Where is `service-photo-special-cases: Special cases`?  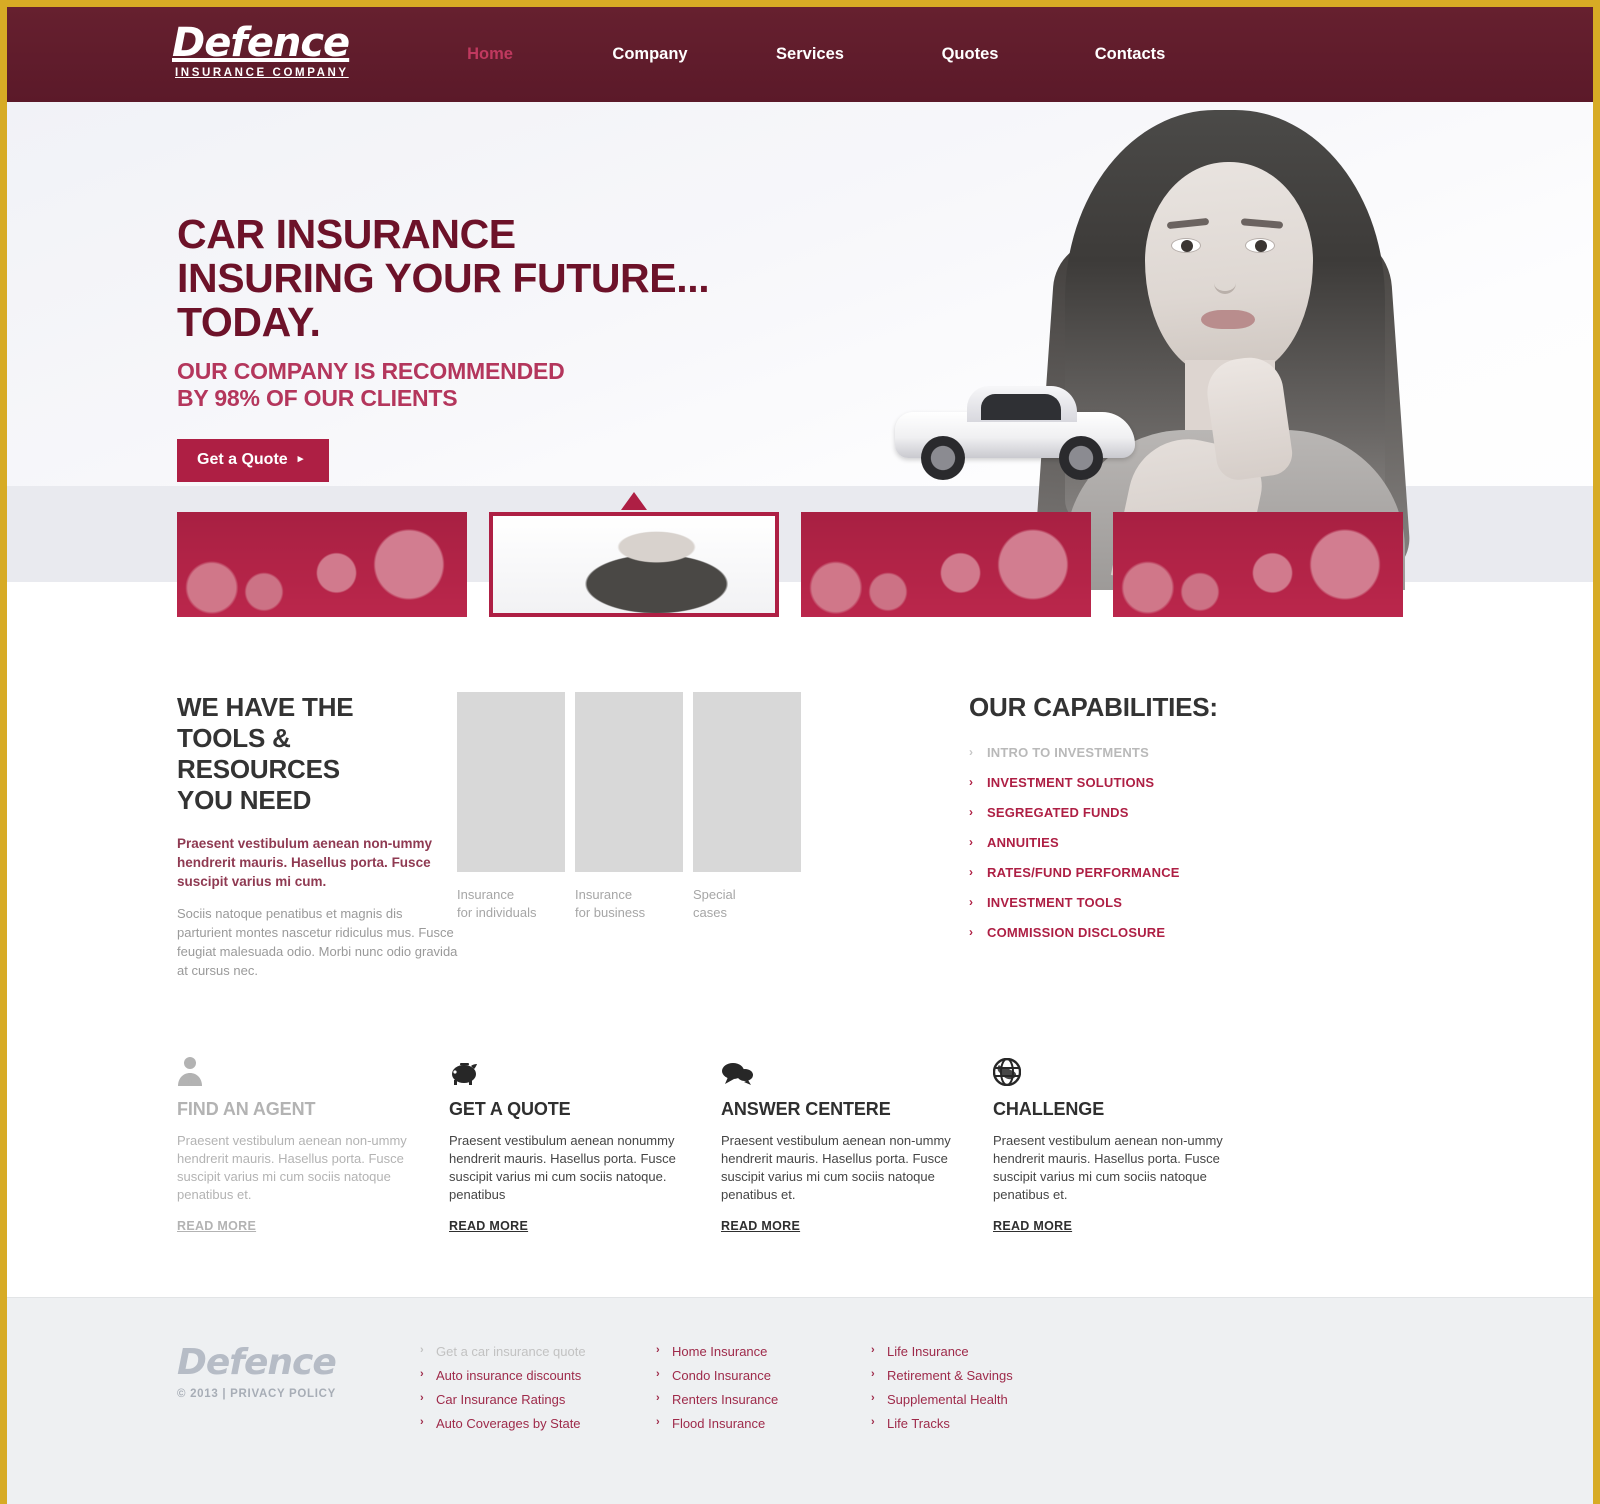 service-photo-special-cases: Special cases is located at coordinates (747, 807).